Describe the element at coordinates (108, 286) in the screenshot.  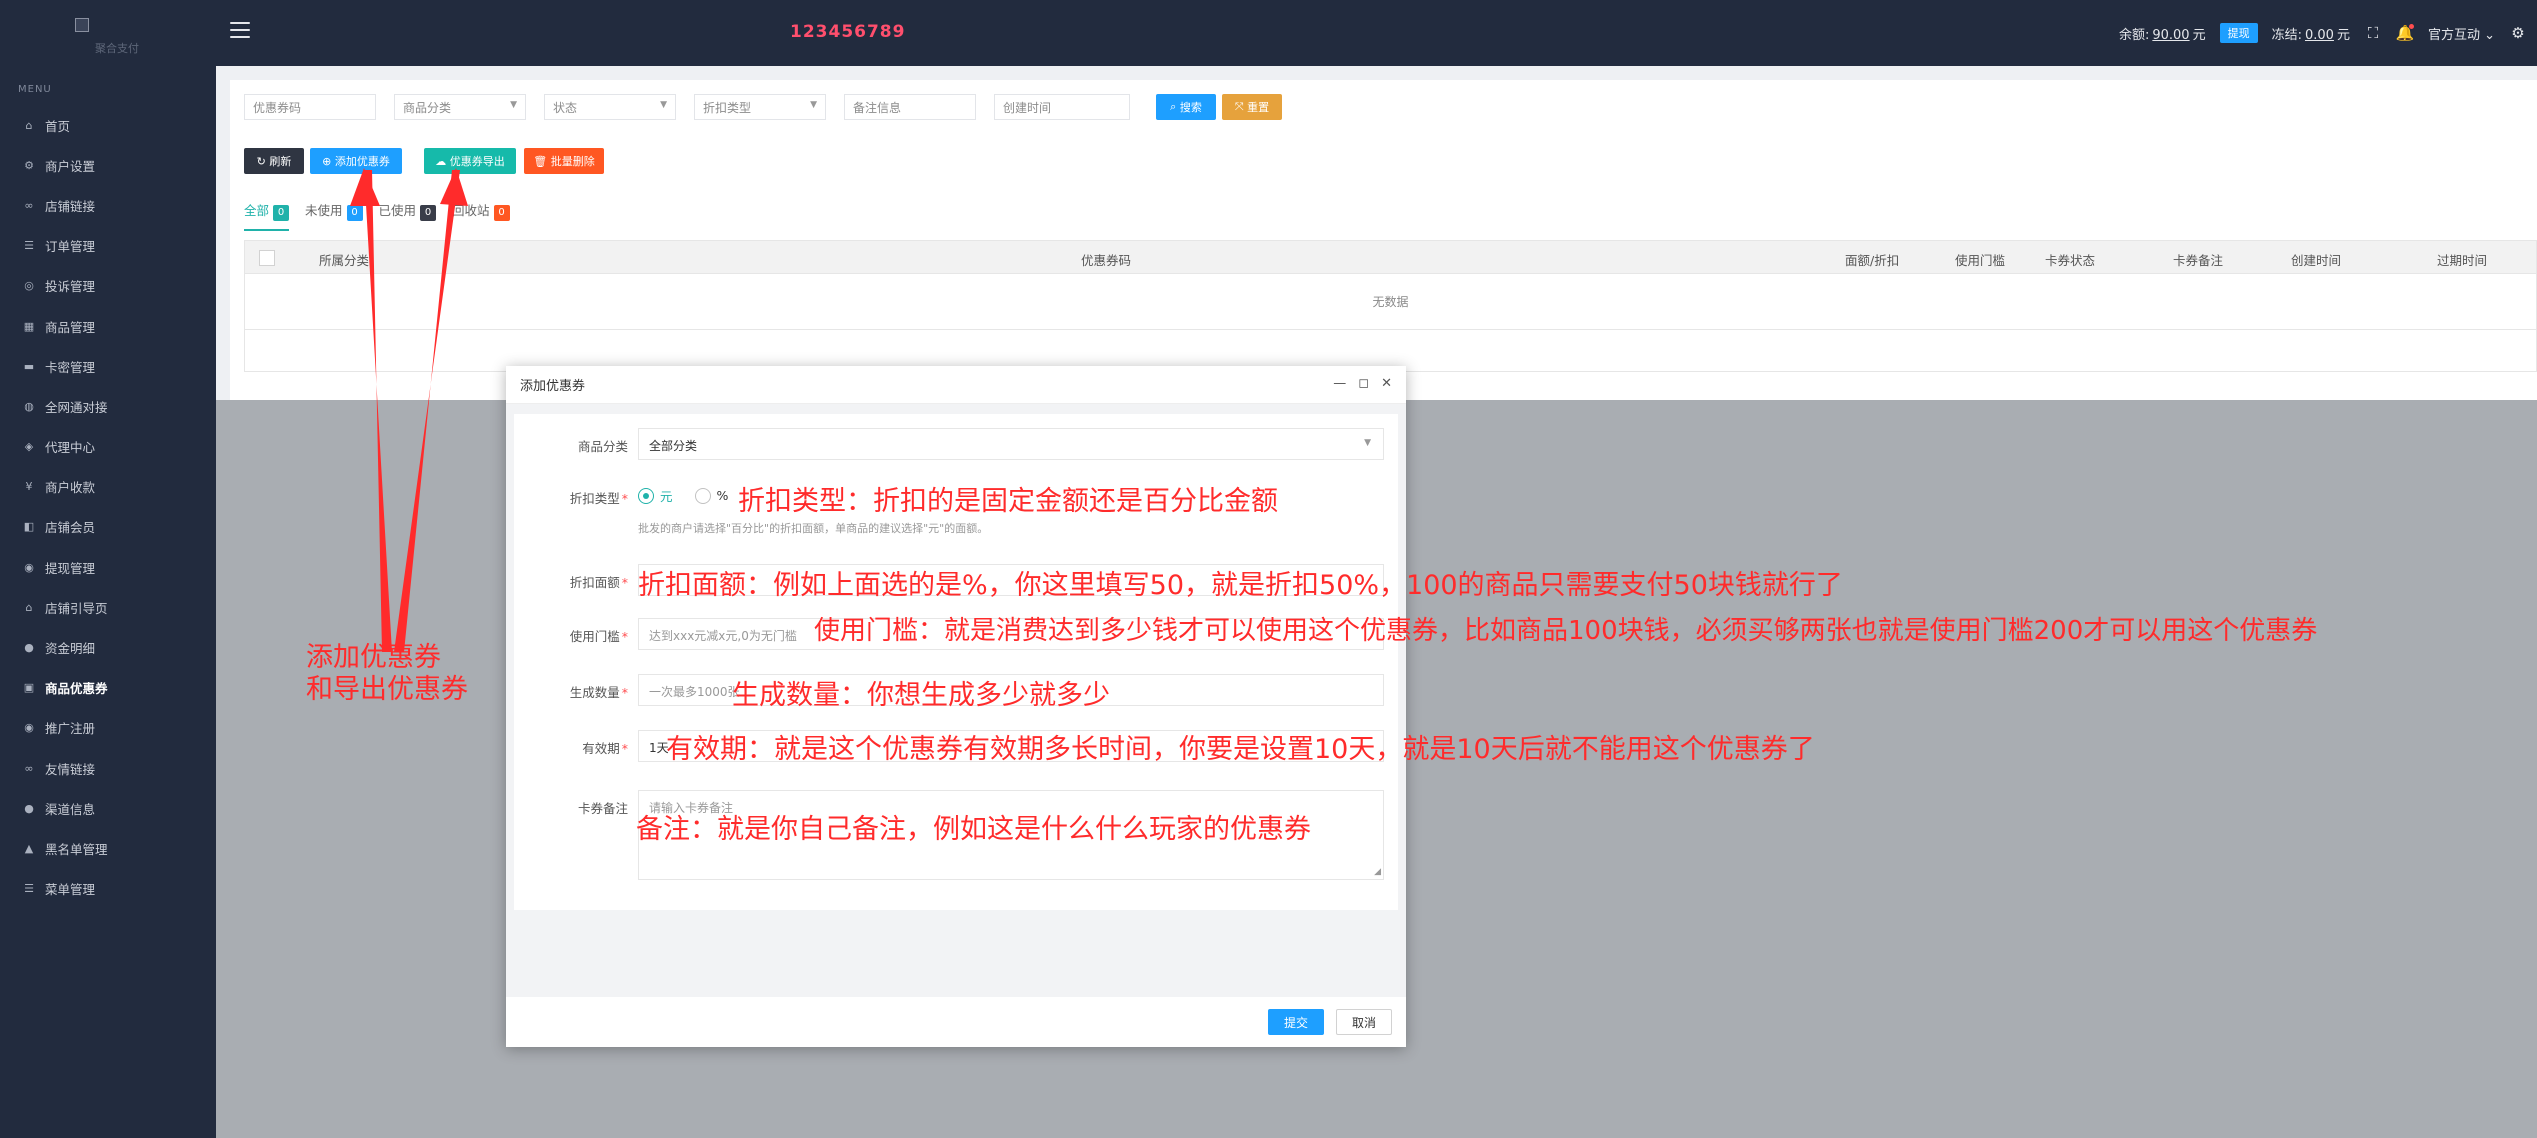
I see `sidebar-item-4: ◎ 投诉管理` at that location.